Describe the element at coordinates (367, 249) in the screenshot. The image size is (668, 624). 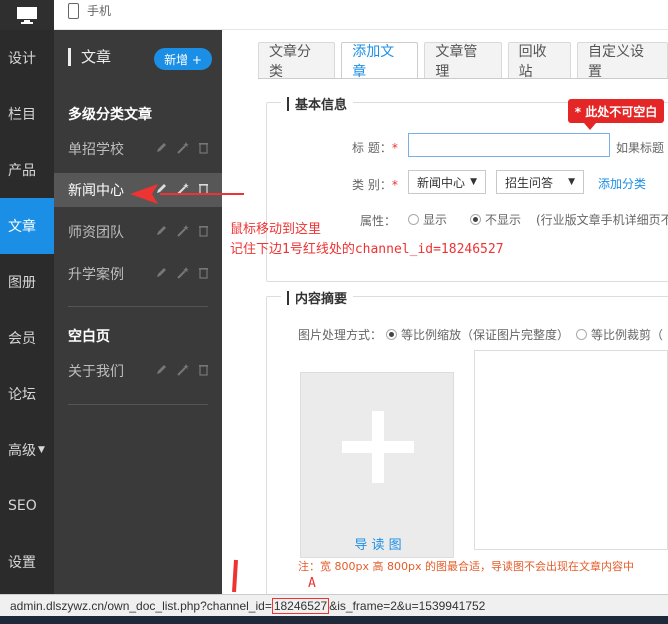
I see `annotation-line2: 记住下边1号红线处的channel_id=18246527` at that location.